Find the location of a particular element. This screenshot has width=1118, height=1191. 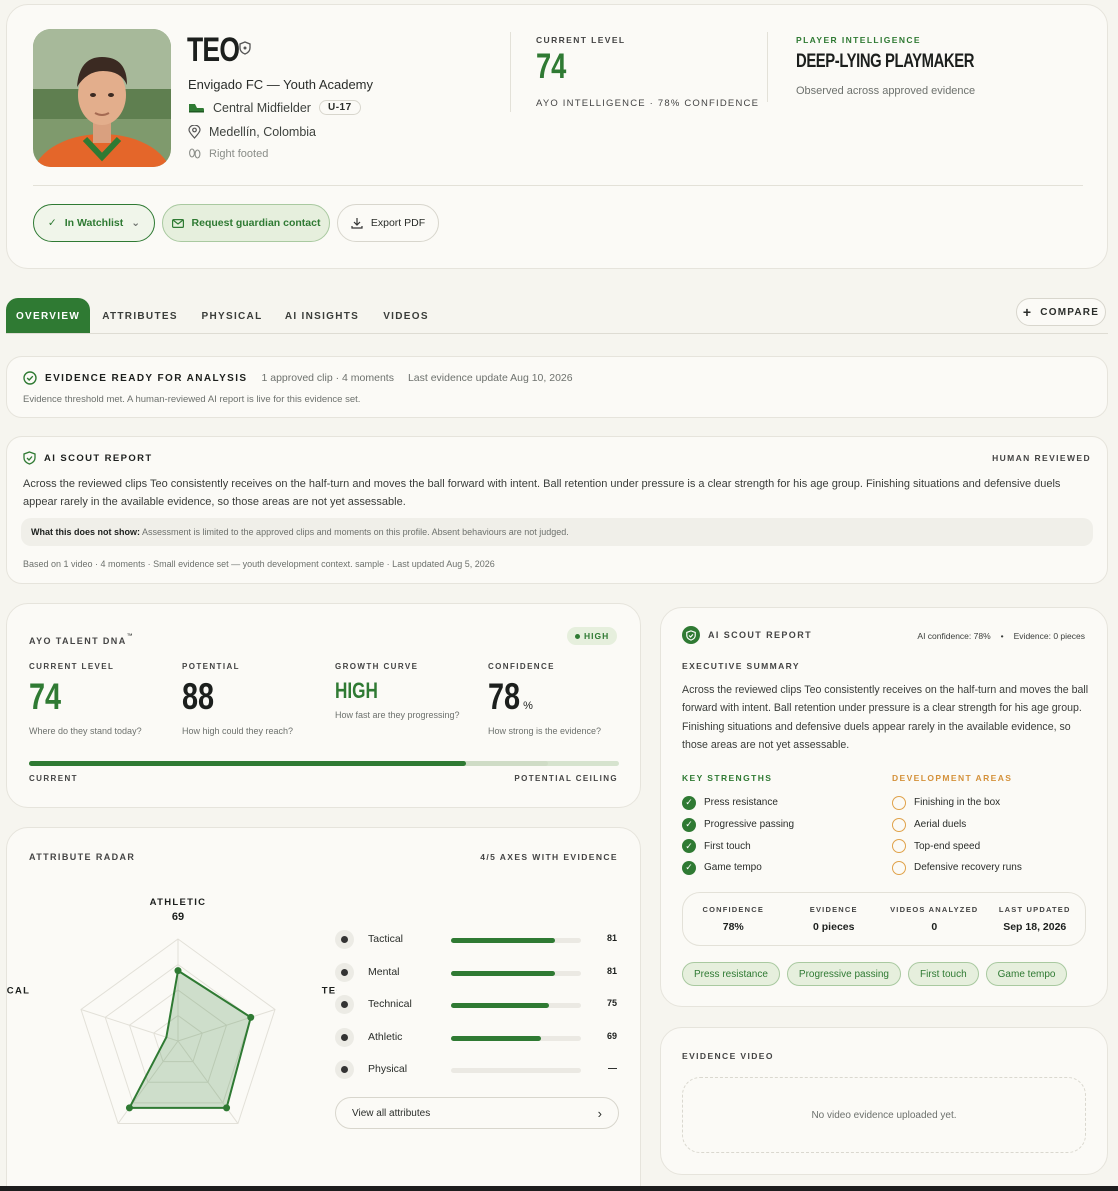

shield-check-icon is located at coordinates (29, 458).